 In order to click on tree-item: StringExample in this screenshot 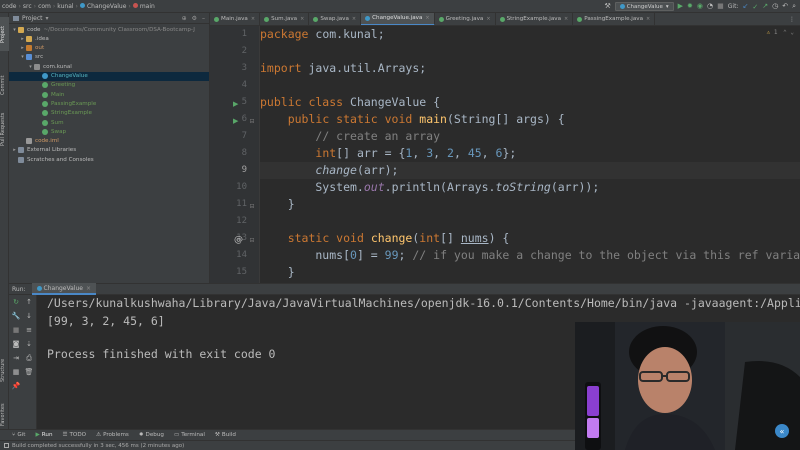, I will do `click(109, 113)`.